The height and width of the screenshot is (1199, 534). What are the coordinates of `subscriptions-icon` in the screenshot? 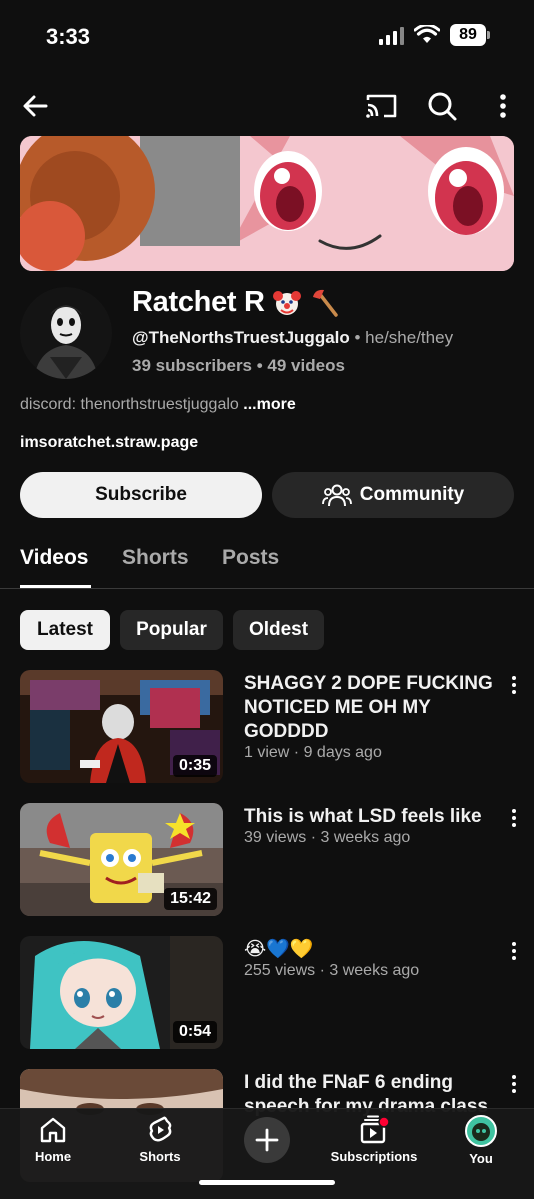 It's located at (375, 1129).